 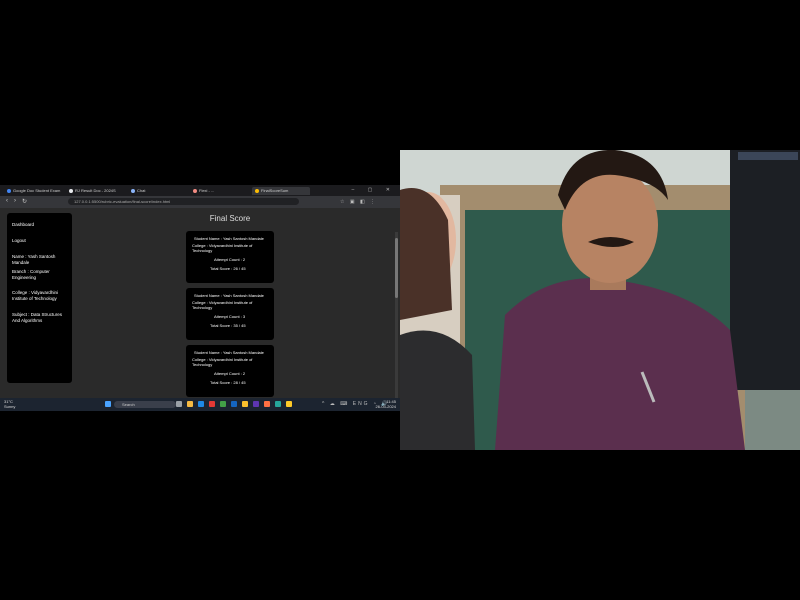 I want to click on card-attempt-count: Attempt Count : 3, so click(x=230, y=316).